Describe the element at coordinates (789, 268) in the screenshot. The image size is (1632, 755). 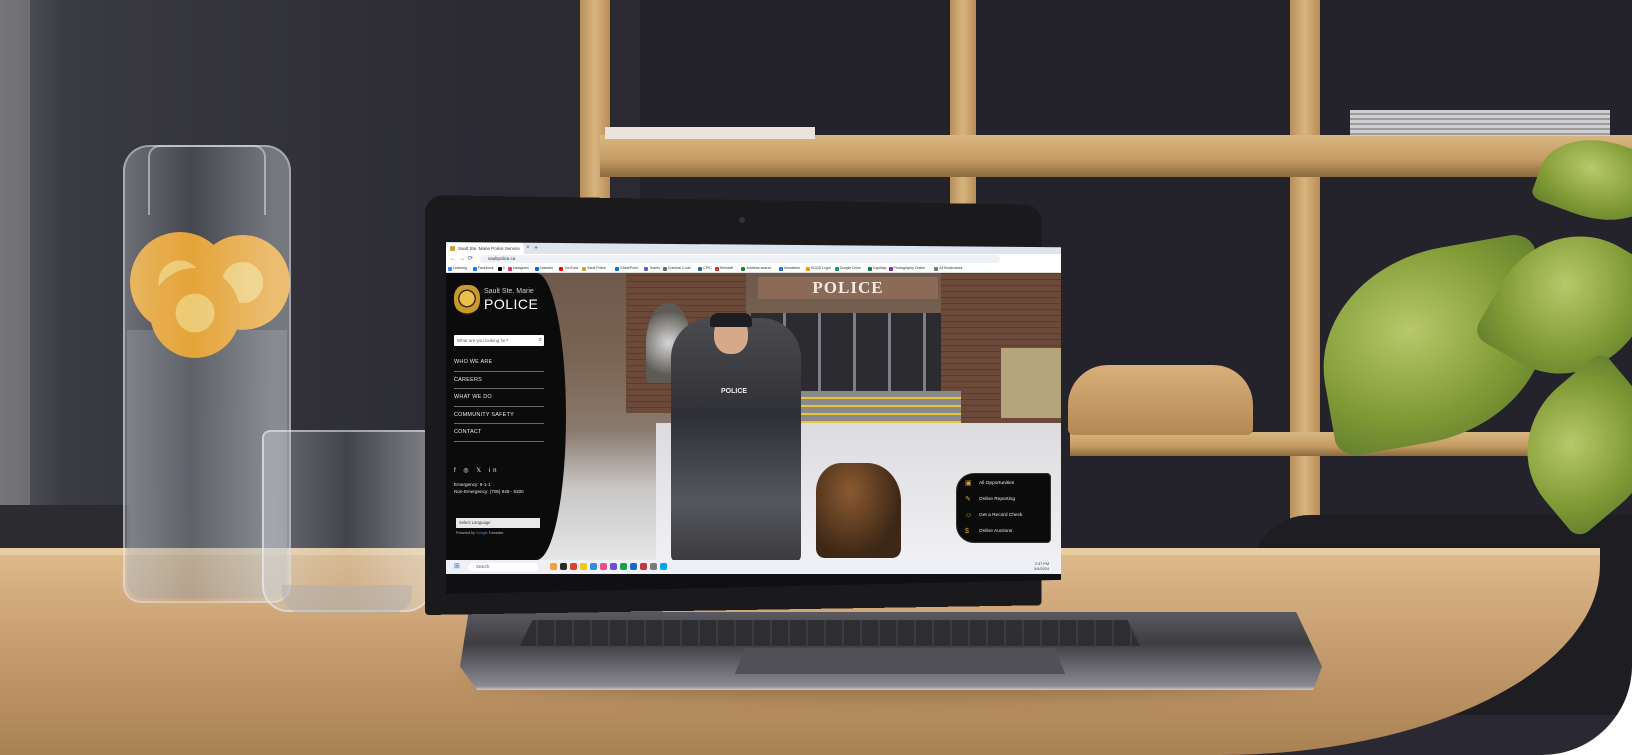
I see `bookmark-item: Versaterm` at that location.